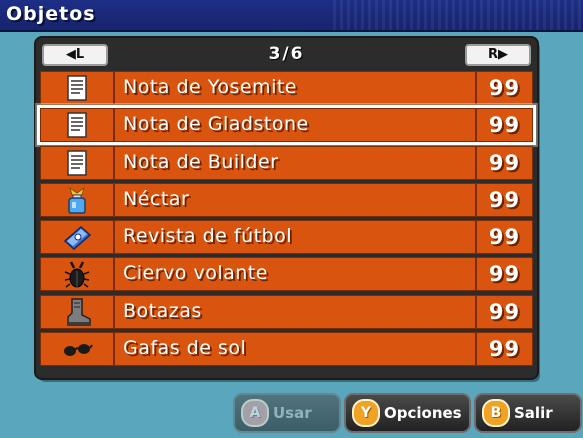  Describe the element at coordinates (216, 124) in the screenshot. I see `item-name: Nota de Gladstone` at that location.